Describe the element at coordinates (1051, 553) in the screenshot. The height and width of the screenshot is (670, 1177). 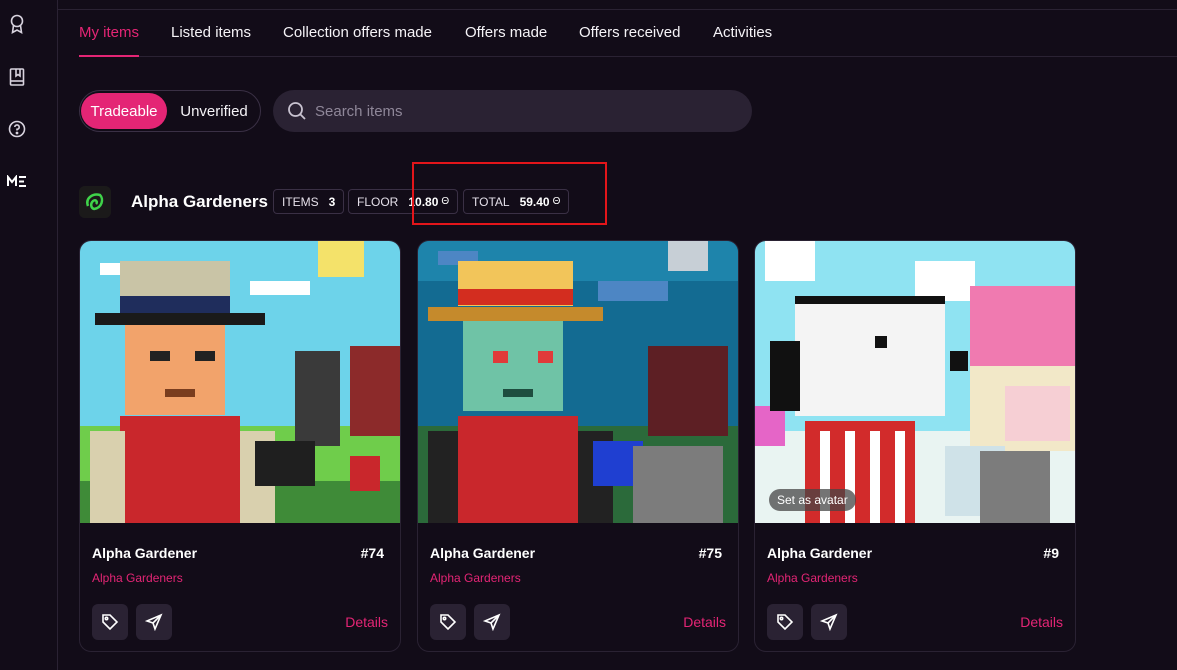
I see `item-number: #9` at that location.